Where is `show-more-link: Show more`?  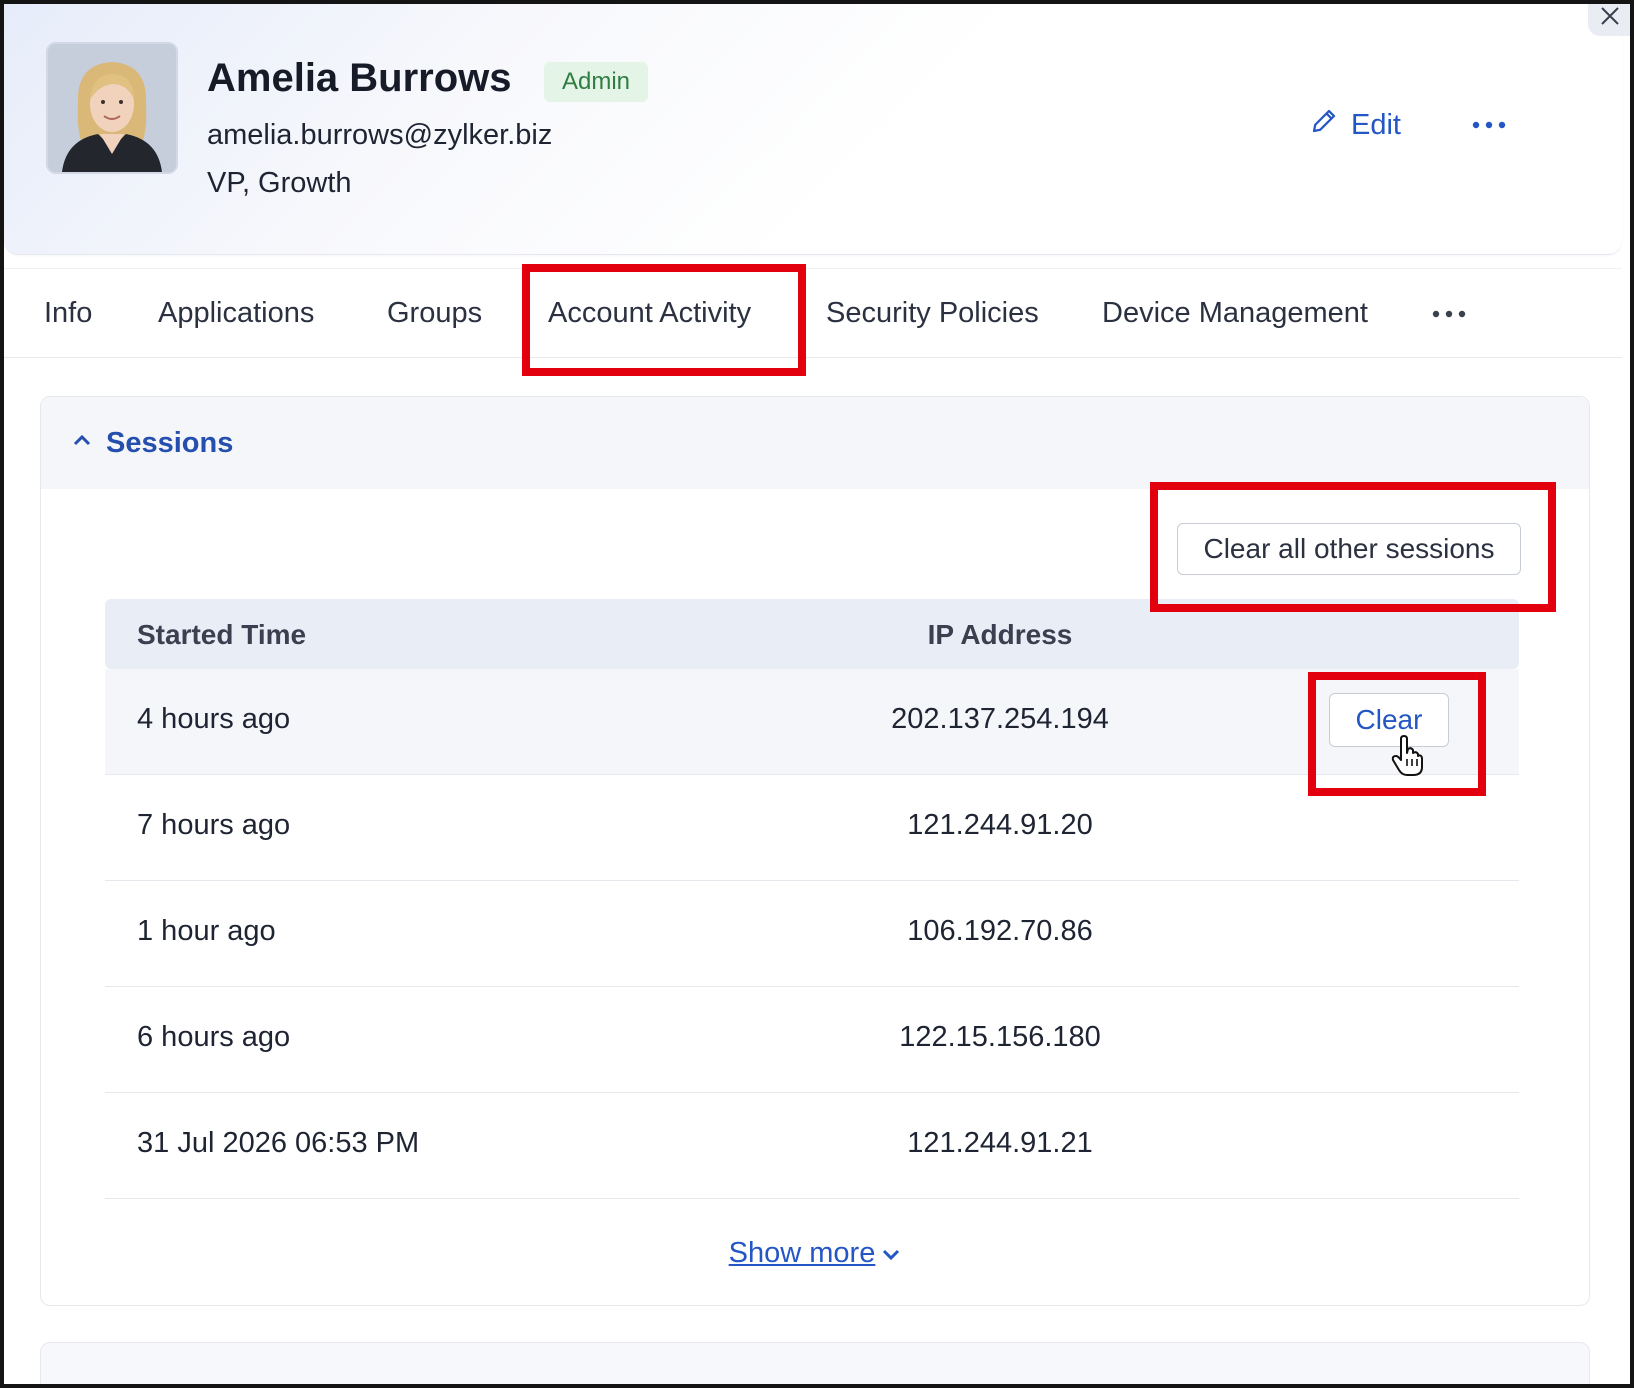
show-more-link: Show more is located at coordinates (815, 1253).